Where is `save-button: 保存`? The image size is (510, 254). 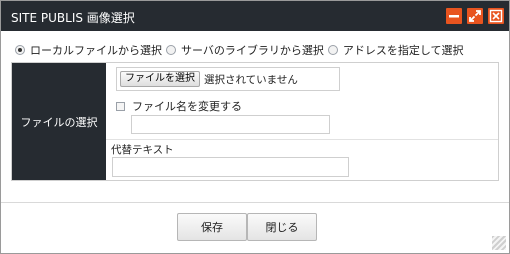
save-button: 保存 is located at coordinates (212, 227).